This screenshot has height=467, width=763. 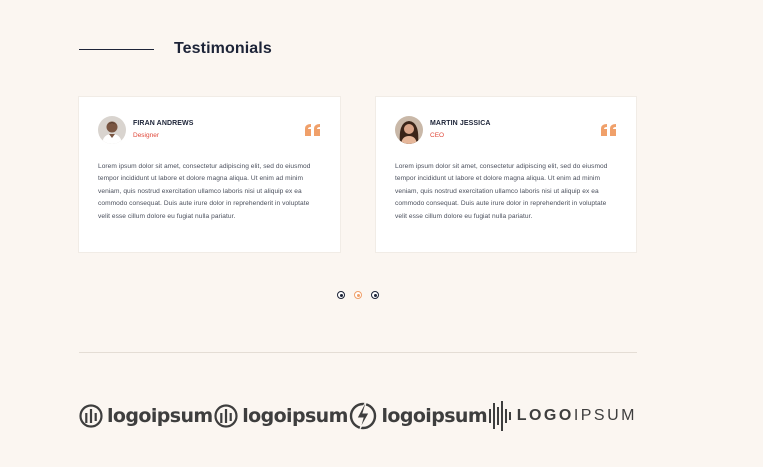 I want to click on author-name: FIRAN ANDREWS, so click(x=163, y=123).